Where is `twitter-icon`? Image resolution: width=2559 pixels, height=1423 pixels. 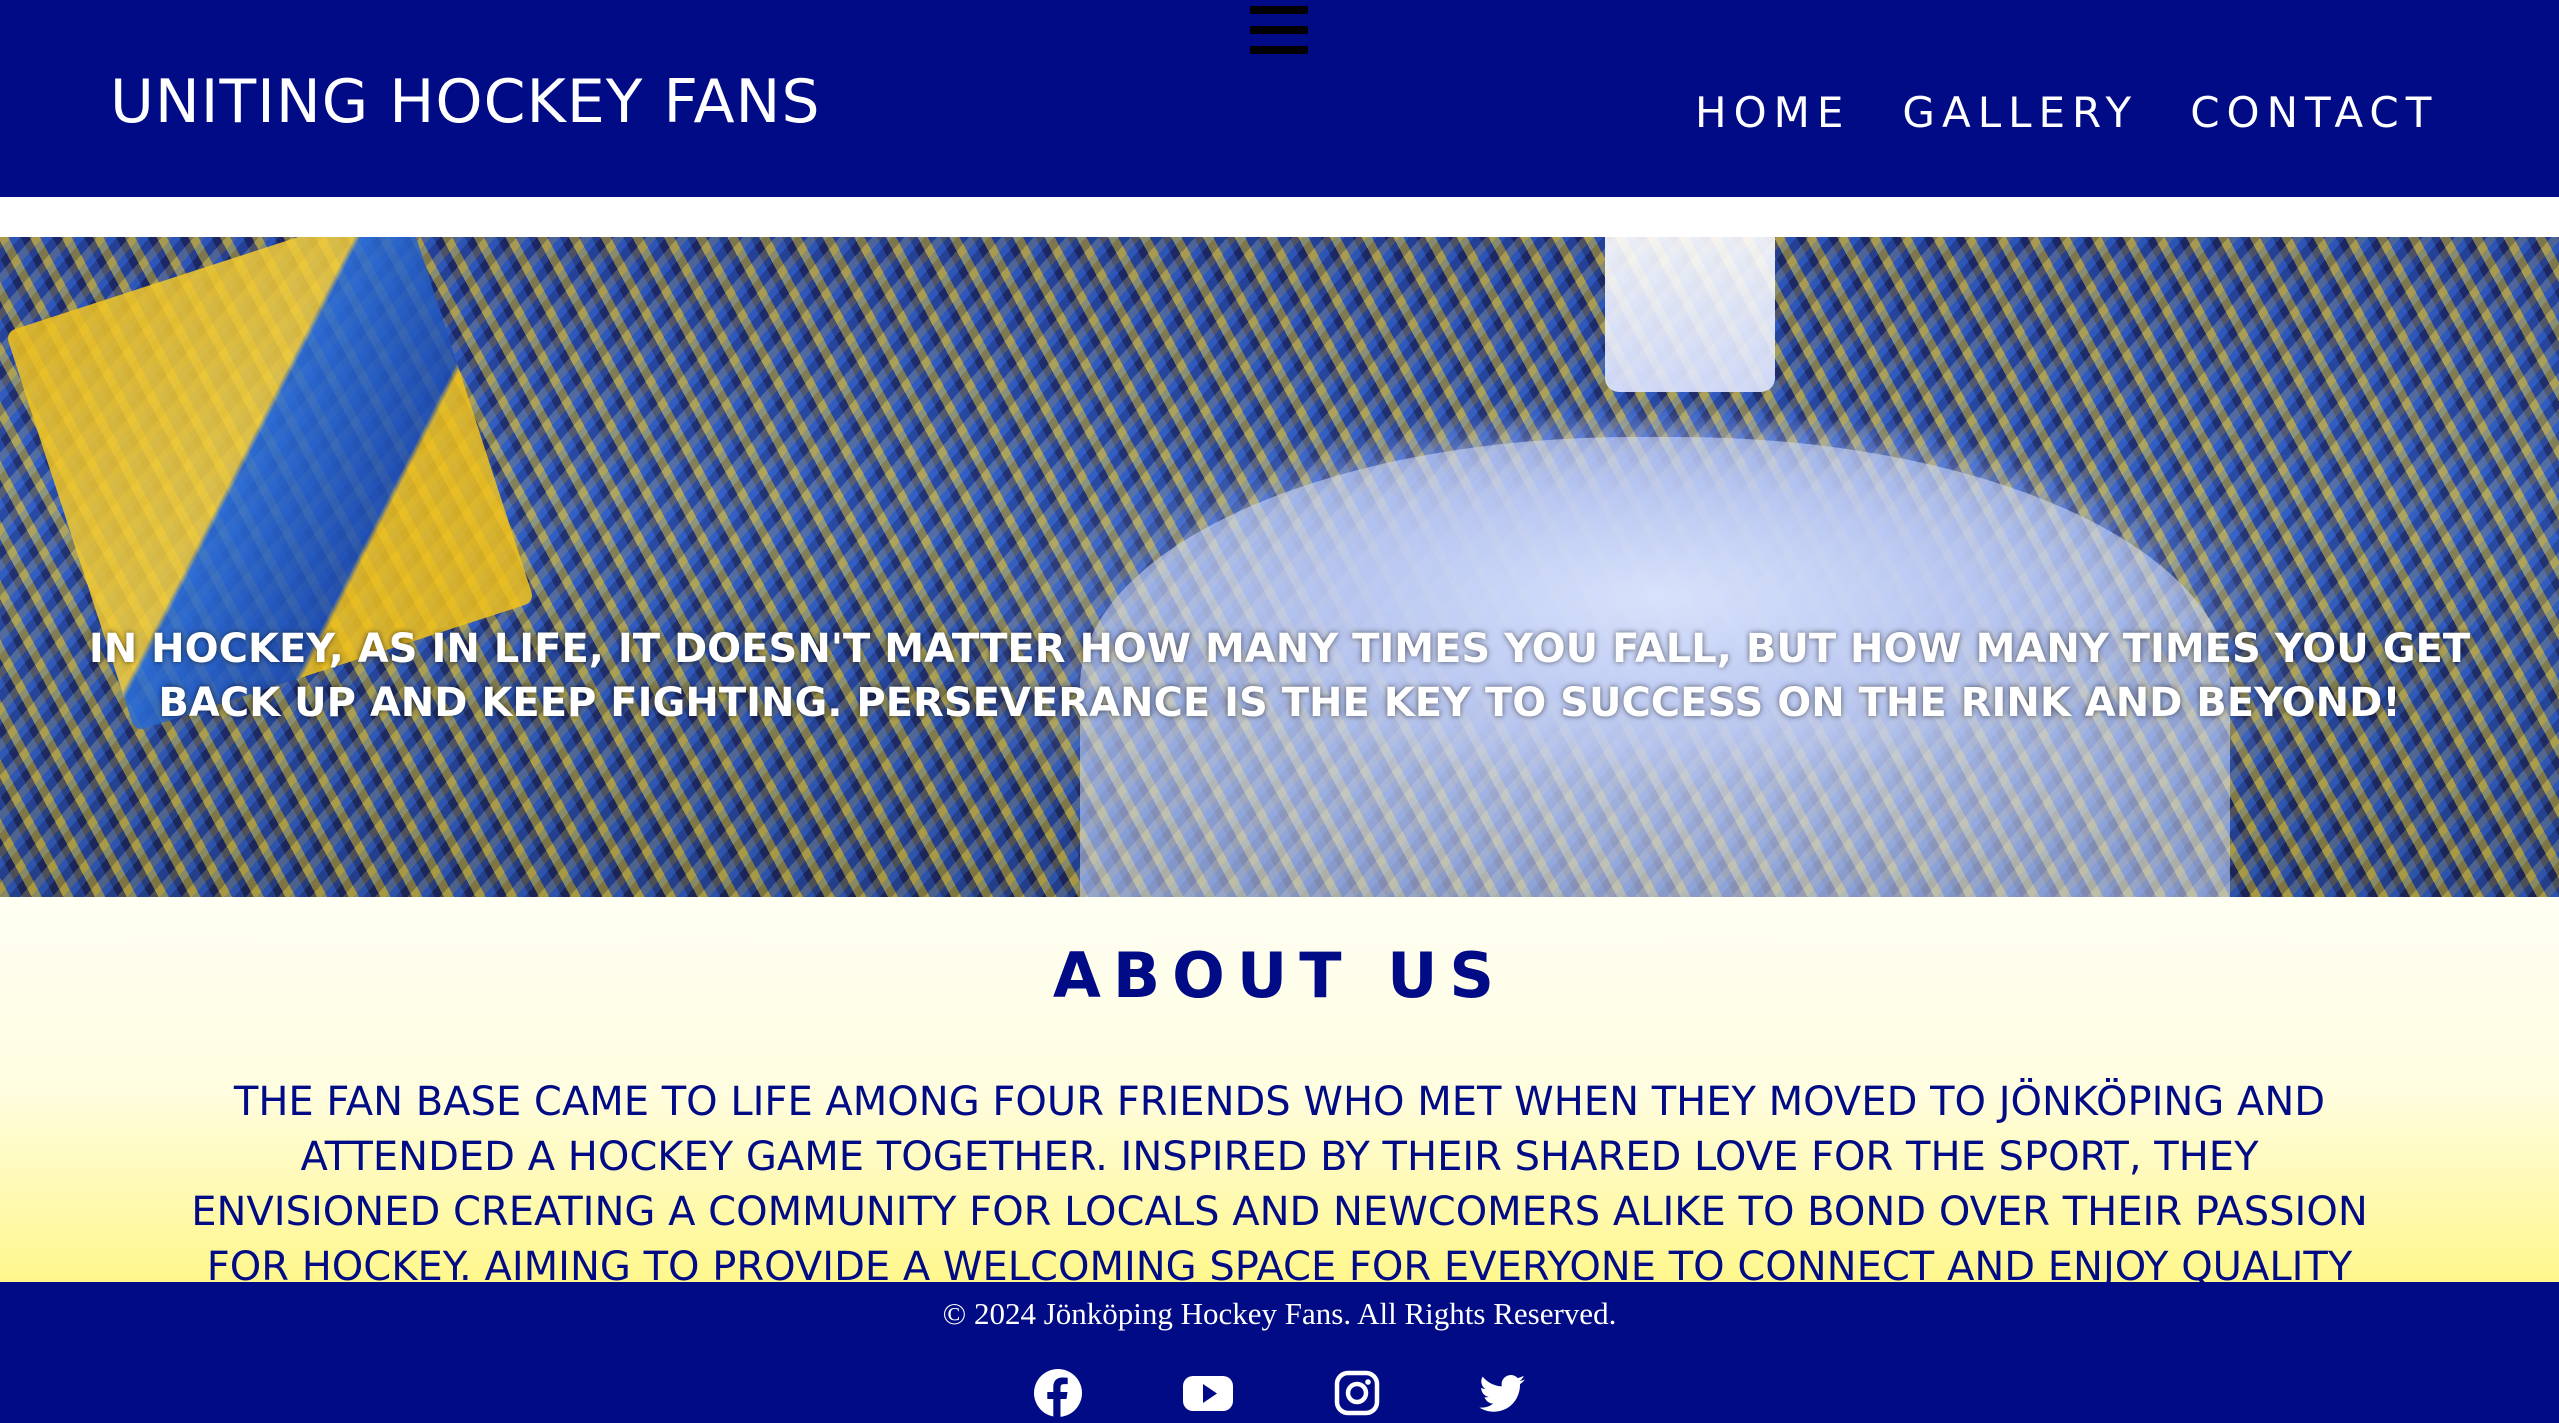 twitter-icon is located at coordinates (1502, 1393).